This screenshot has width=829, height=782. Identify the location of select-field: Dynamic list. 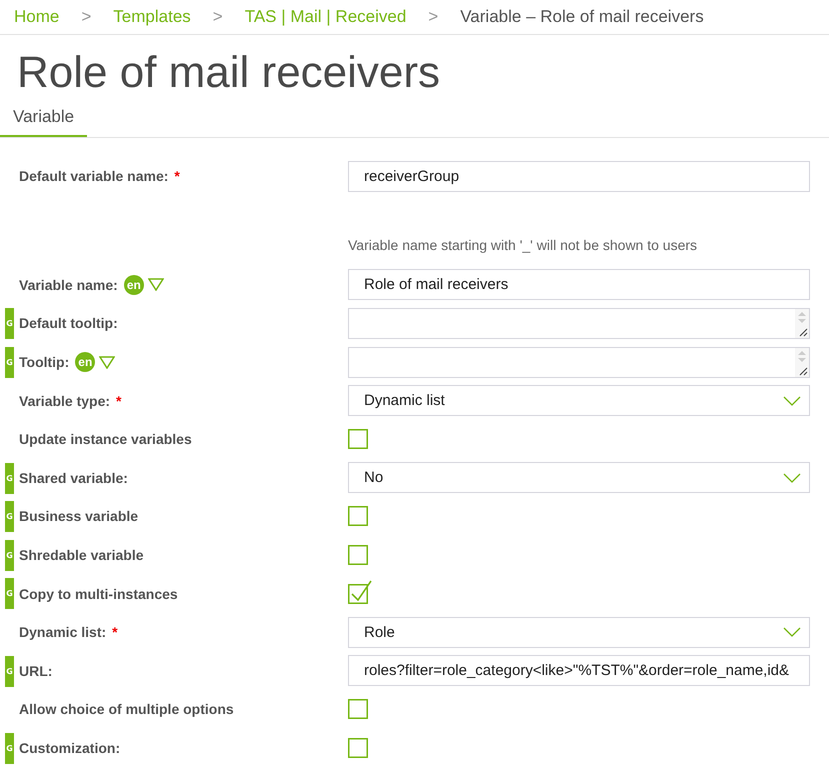
(579, 400).